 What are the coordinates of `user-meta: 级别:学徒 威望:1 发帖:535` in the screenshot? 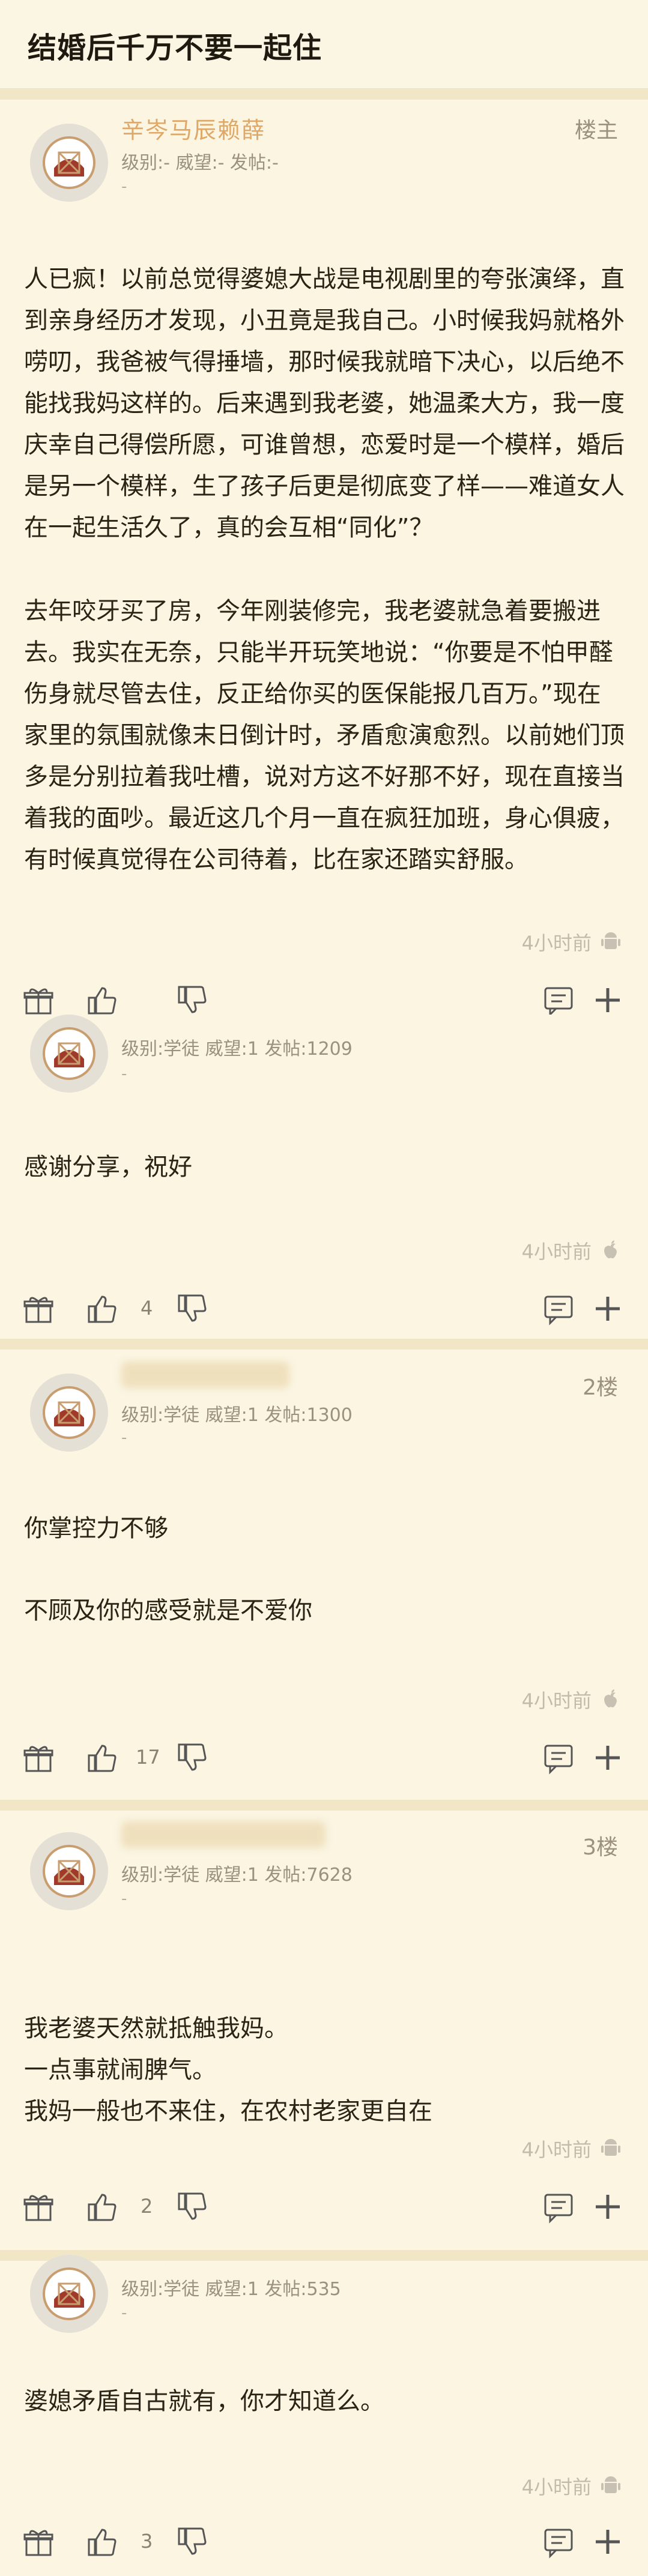 It's located at (231, 2289).